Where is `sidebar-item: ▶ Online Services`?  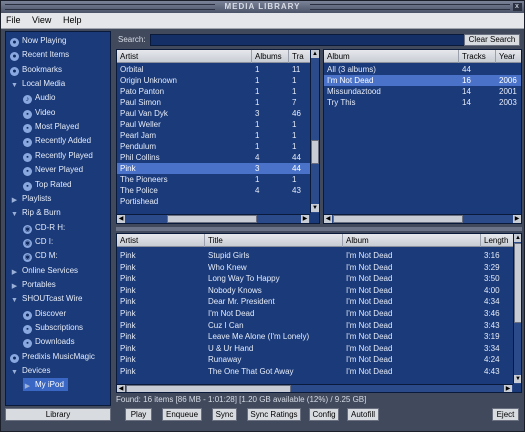 sidebar-item: ▶ Online Services is located at coordinates (44, 270).